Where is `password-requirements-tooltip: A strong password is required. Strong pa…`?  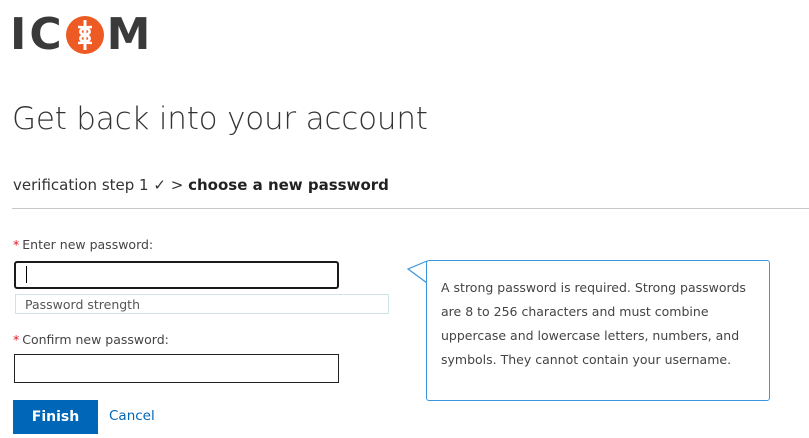
password-requirements-tooltip: A strong password is required. Strong pa… is located at coordinates (598, 330).